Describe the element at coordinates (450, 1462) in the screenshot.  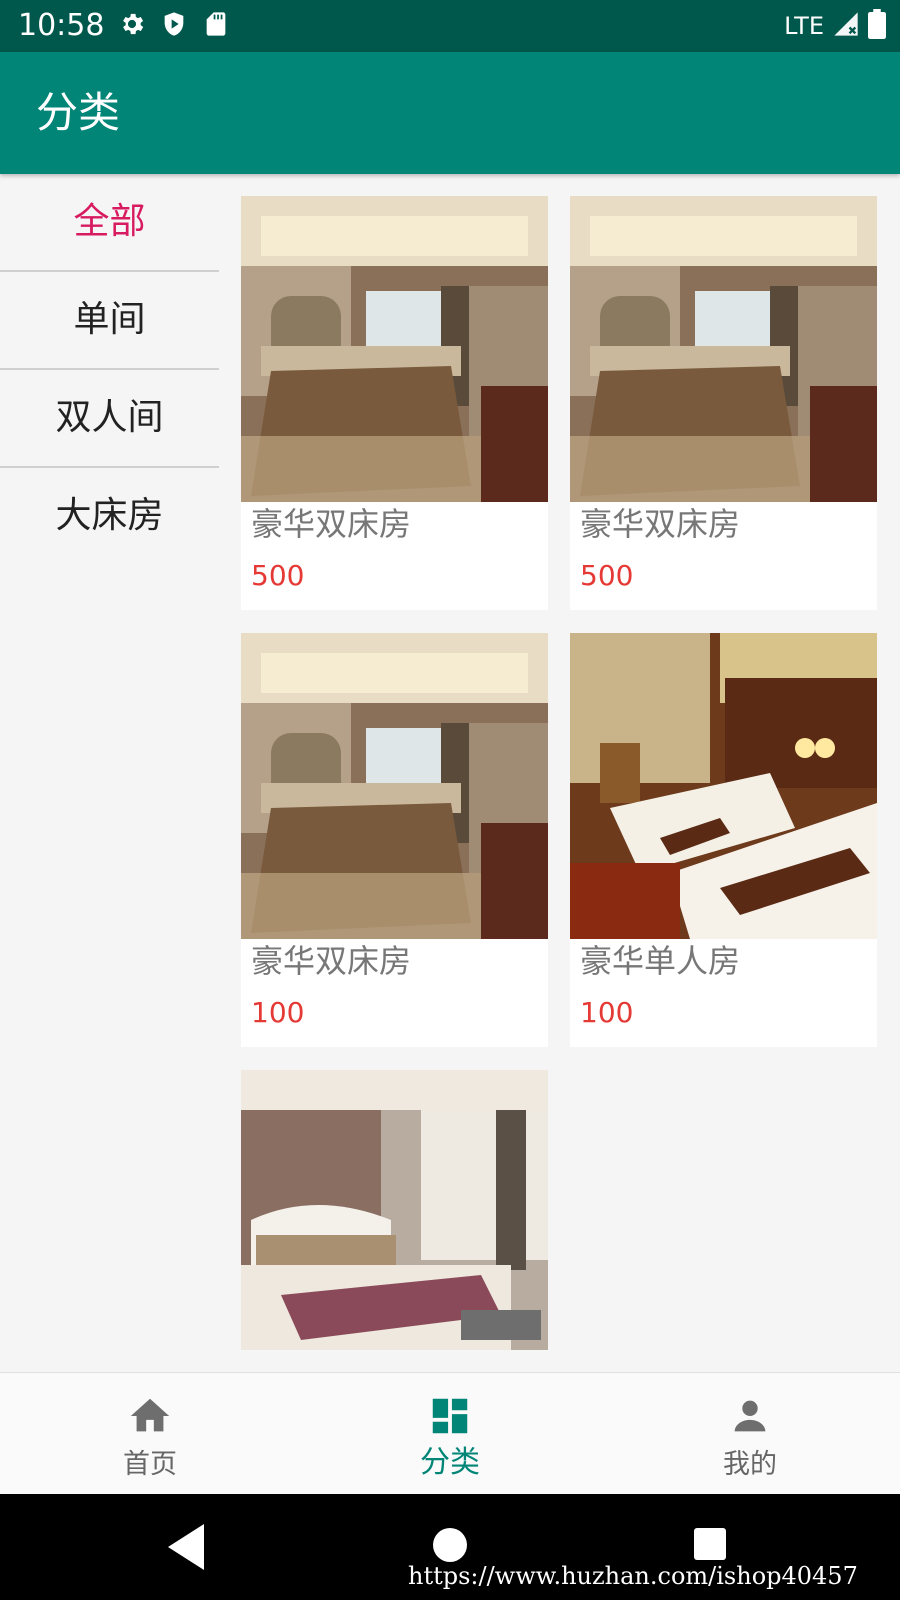
I see `nav-label: 分类` at that location.